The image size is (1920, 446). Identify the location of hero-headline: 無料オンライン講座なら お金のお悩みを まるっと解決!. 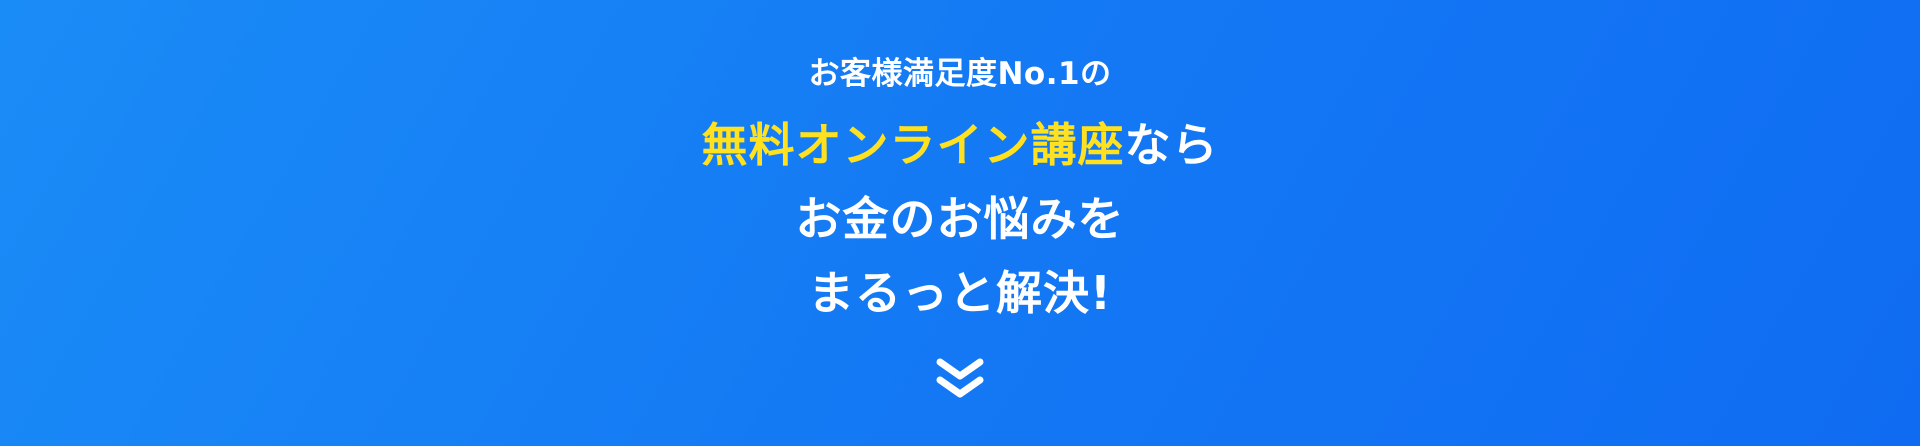
(960, 219).